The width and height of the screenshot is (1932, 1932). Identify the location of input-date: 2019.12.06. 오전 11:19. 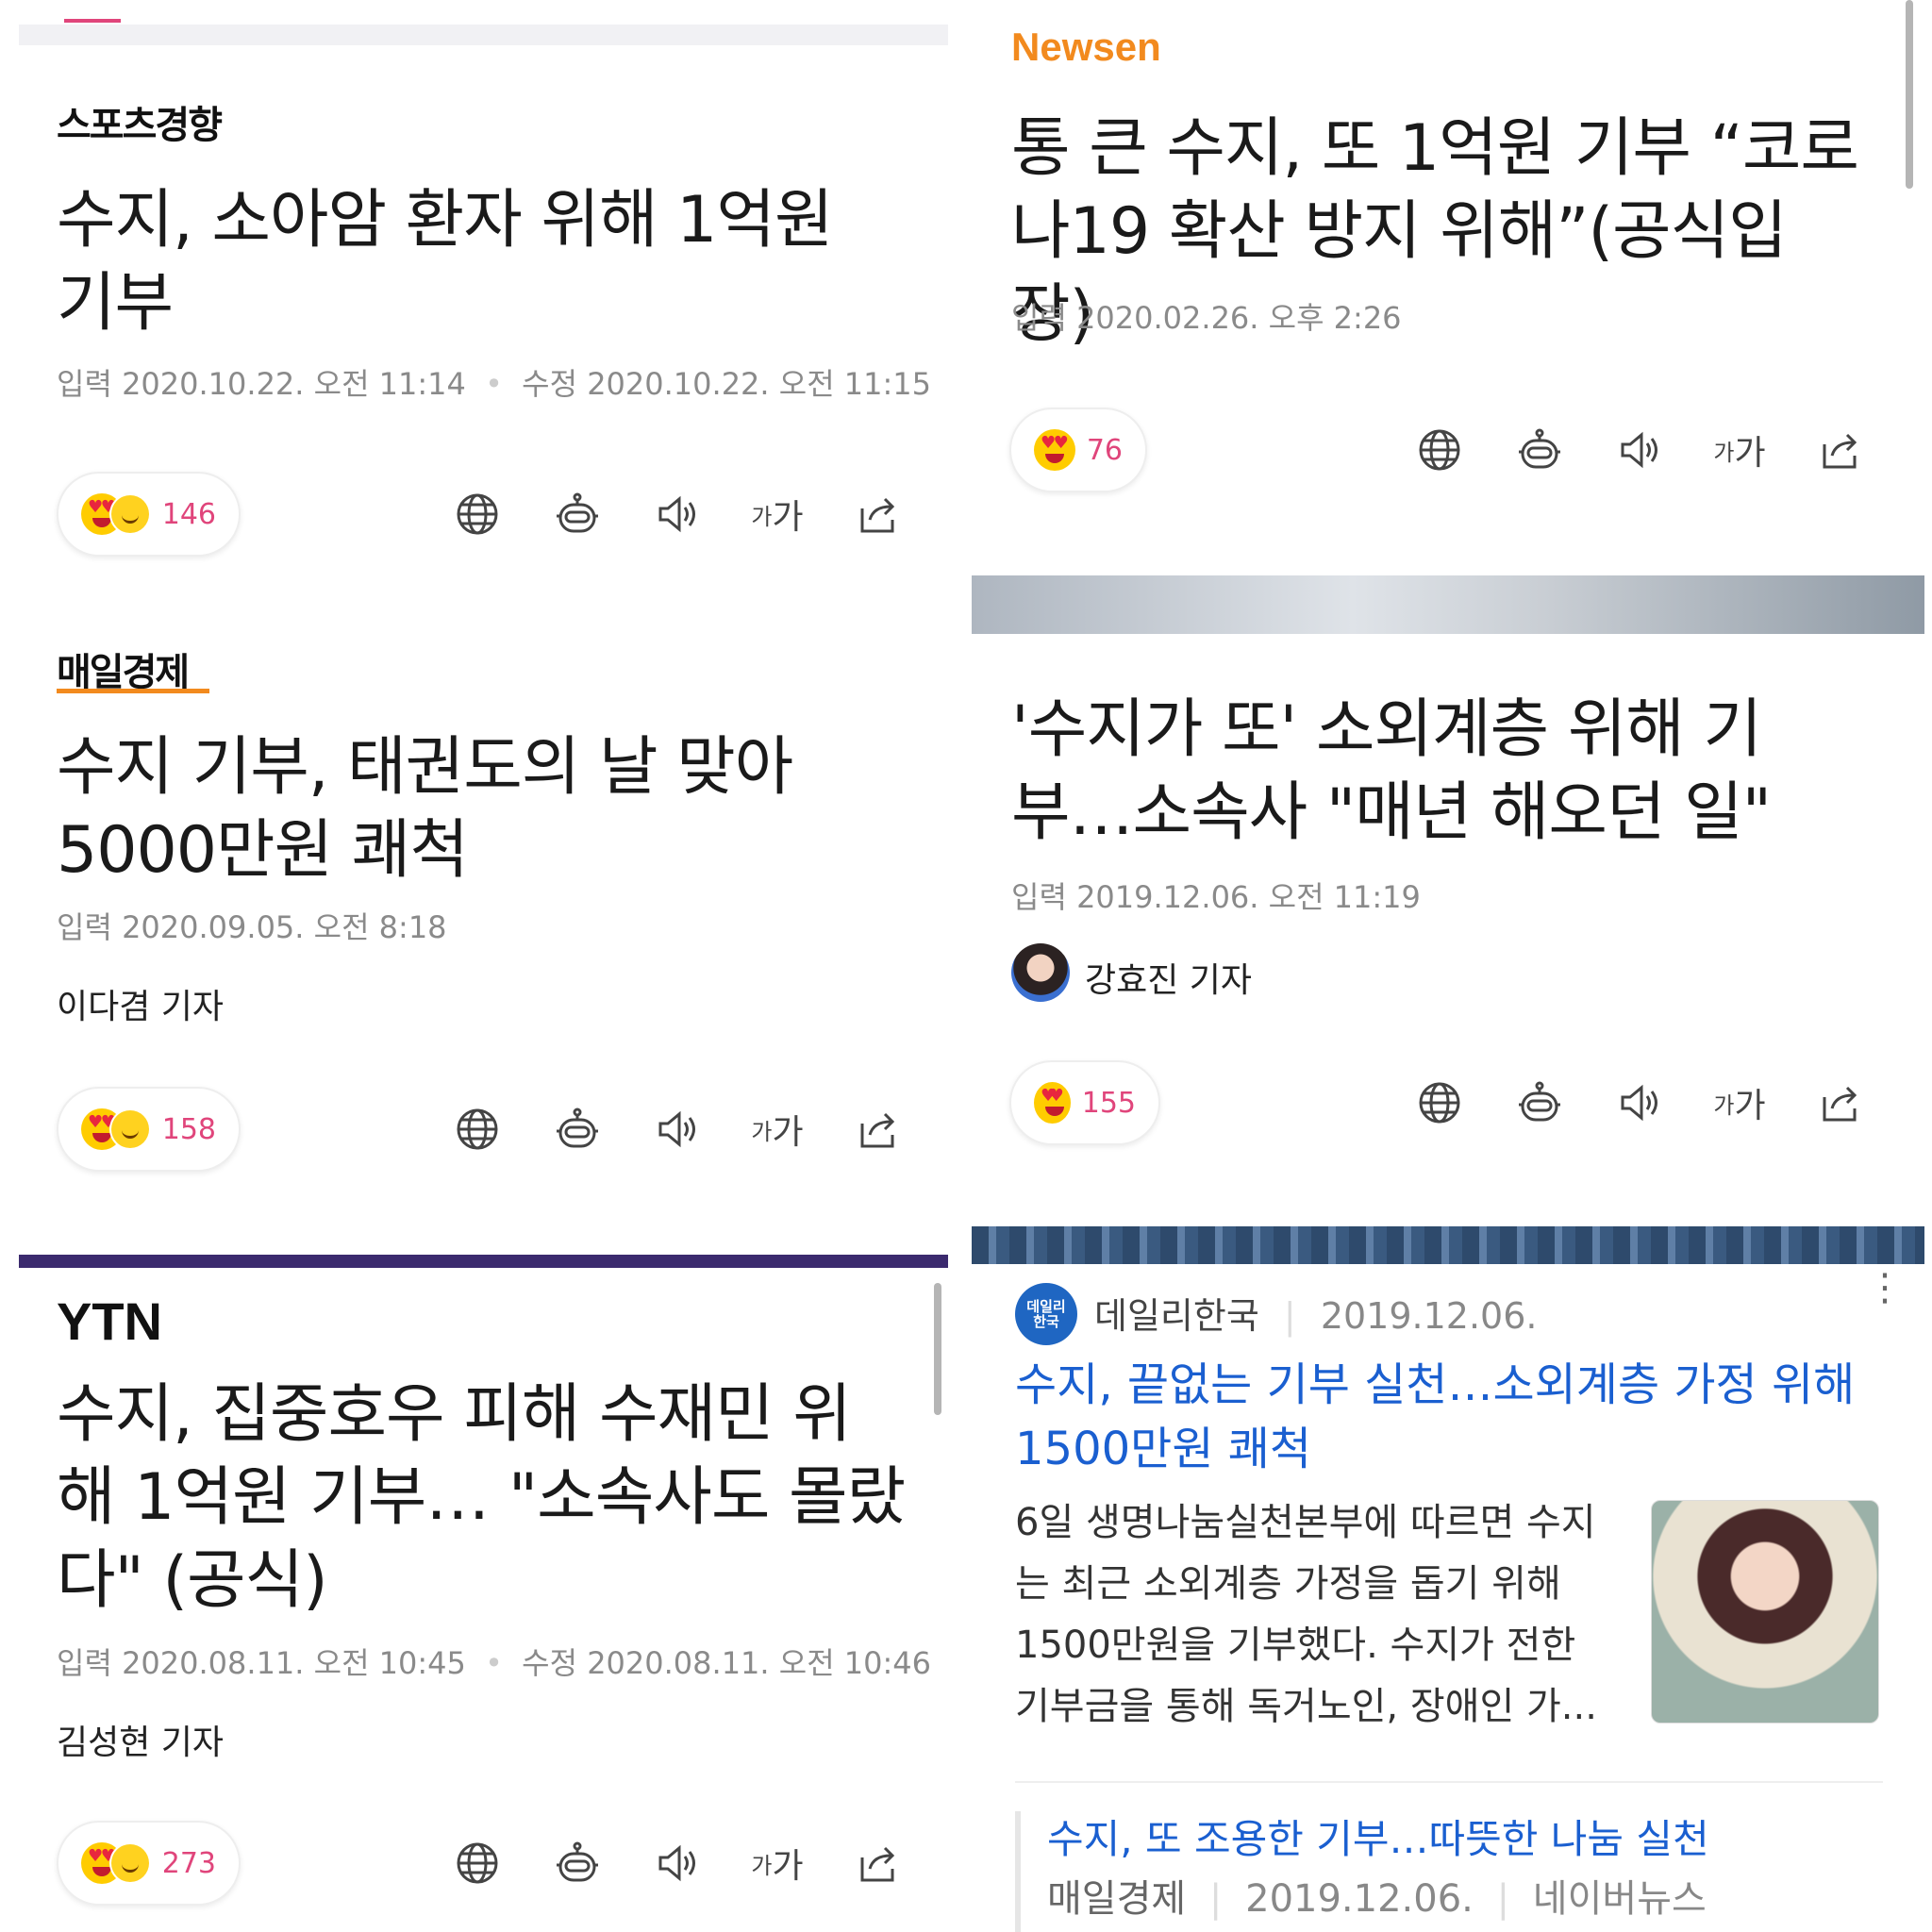
(1248, 897).